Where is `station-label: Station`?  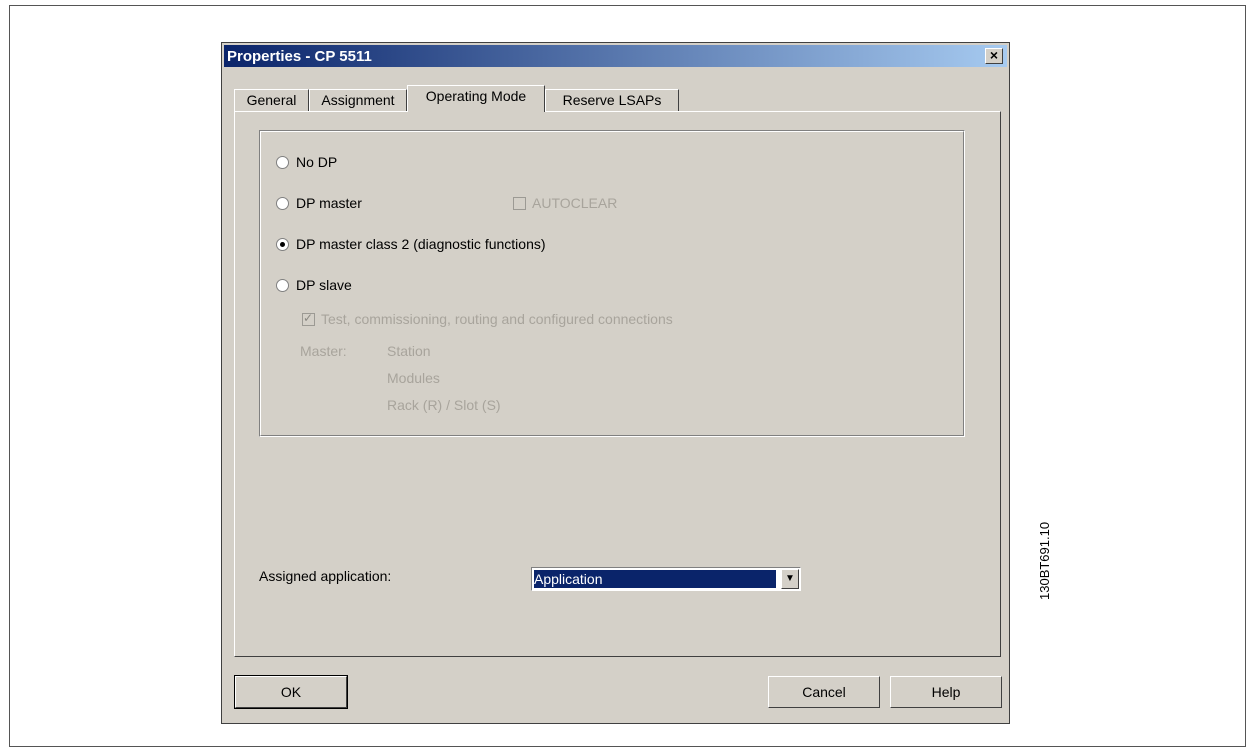
station-label: Station is located at coordinates (409, 351).